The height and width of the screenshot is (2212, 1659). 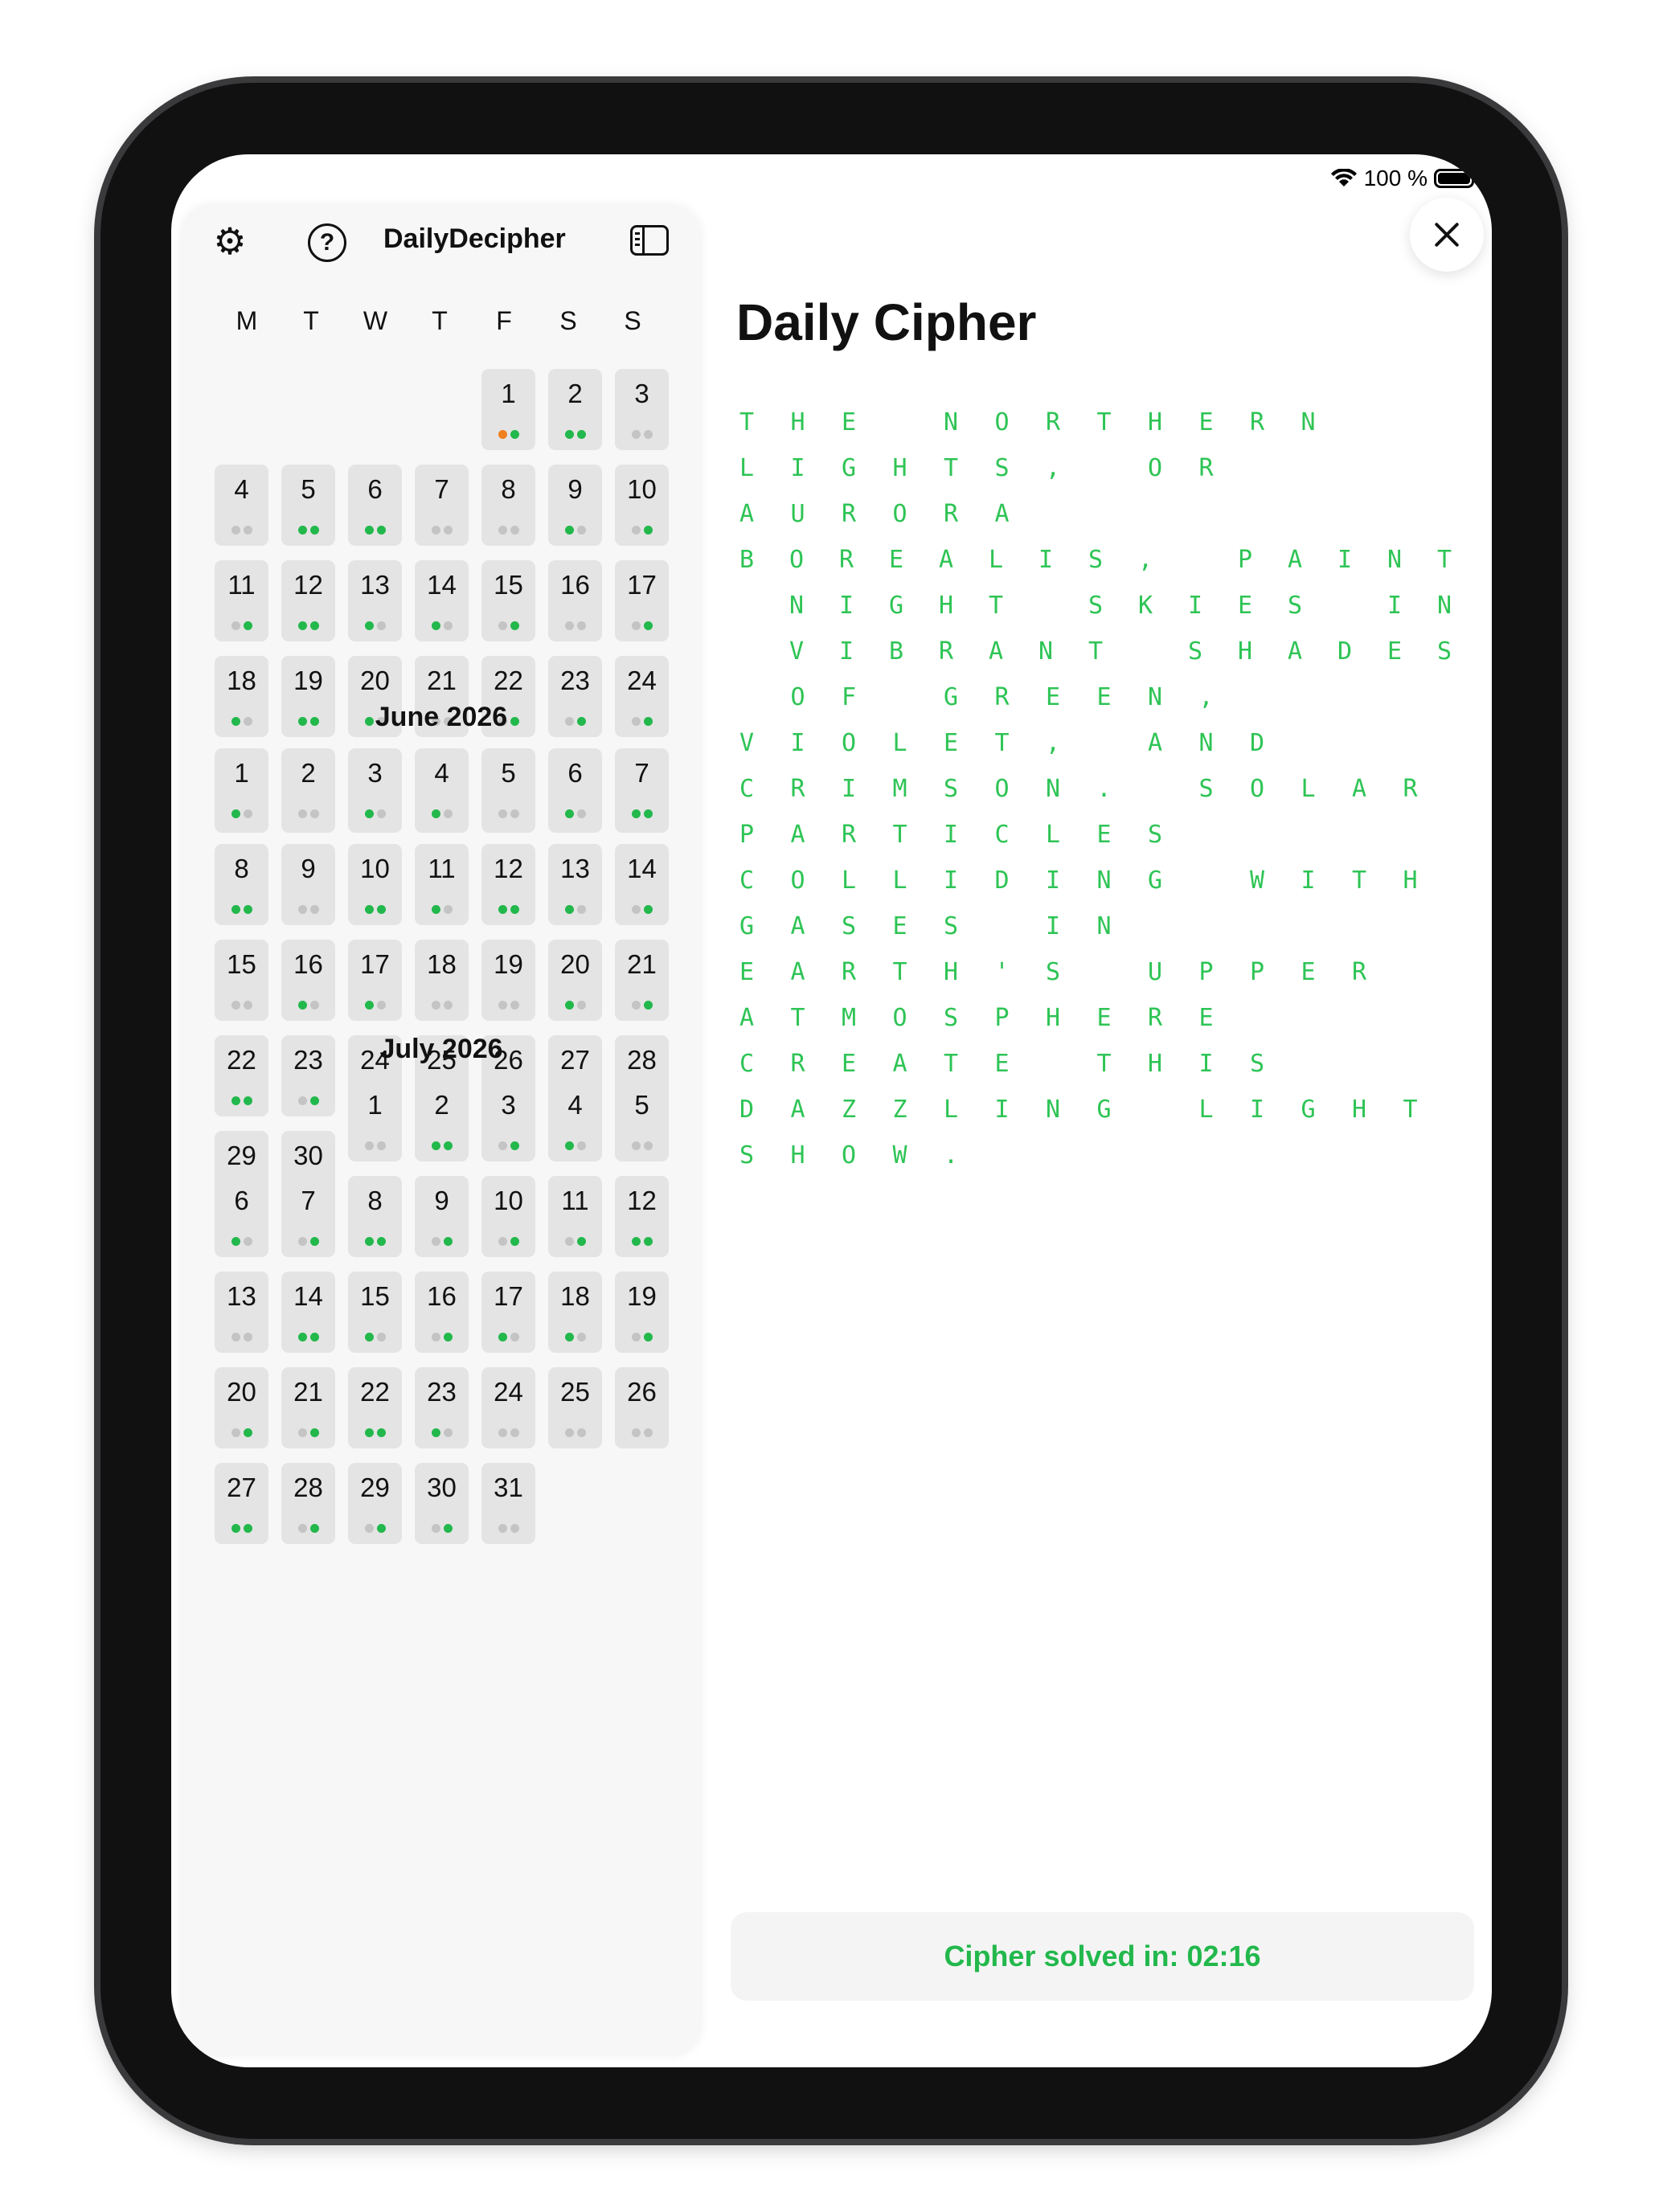 I want to click on day-cell: 19, so click(x=508, y=980).